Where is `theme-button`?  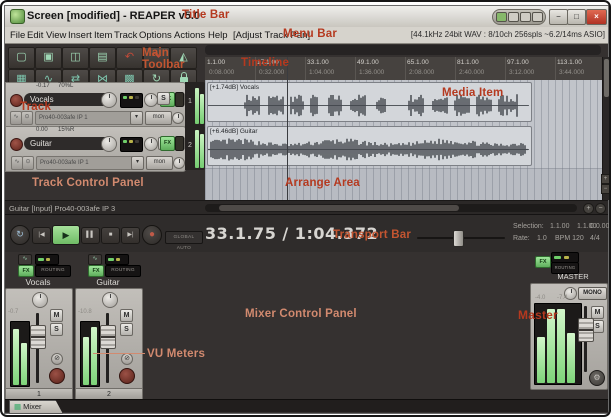
theme-button is located at coordinates (501, 17).